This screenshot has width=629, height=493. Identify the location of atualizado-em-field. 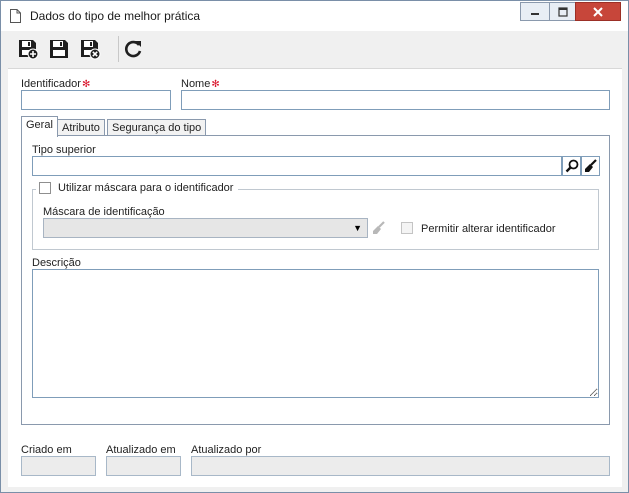
(143, 466).